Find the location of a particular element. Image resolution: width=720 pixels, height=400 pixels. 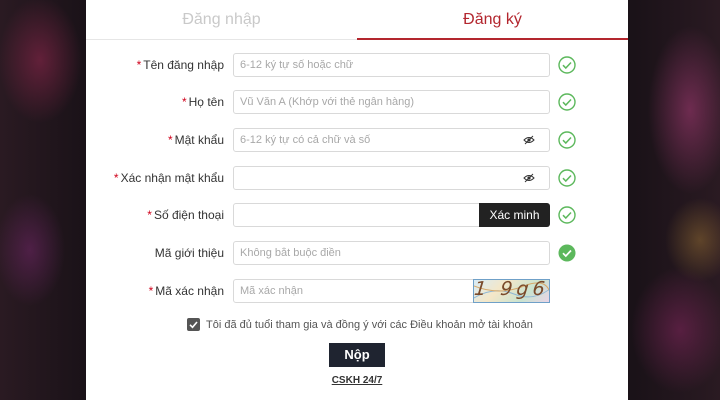

tab-bar: Đăng nhập Đăng ký is located at coordinates (357, 20).